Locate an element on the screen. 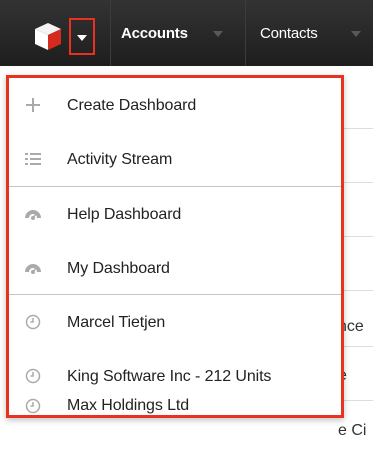  menu-item-label: Create Dashboard is located at coordinates (132, 105).